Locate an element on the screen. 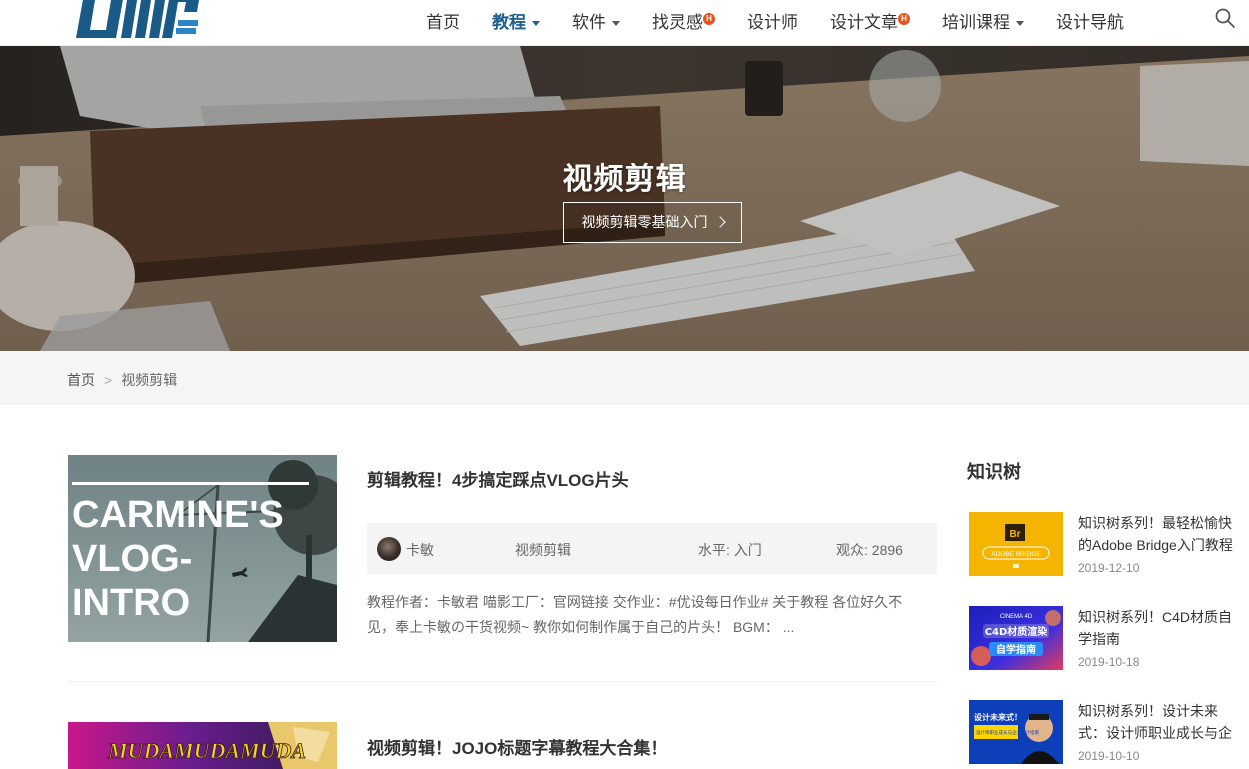  article-thumbnail: CARMINE'S VLOG- INTRO is located at coordinates (202, 548).